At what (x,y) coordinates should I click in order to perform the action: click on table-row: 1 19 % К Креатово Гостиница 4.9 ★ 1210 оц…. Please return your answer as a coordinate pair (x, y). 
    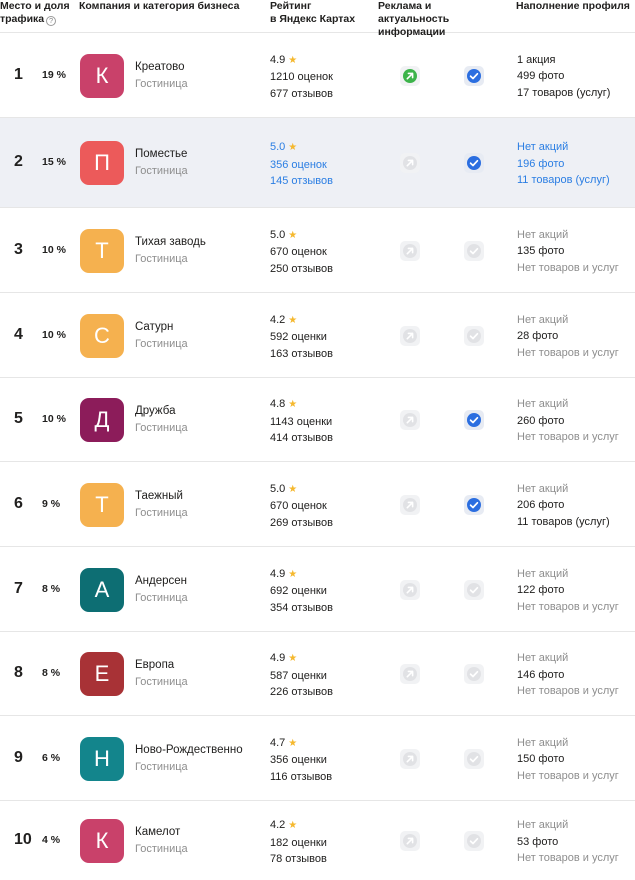
    Looking at the image, I should click on (317, 75).